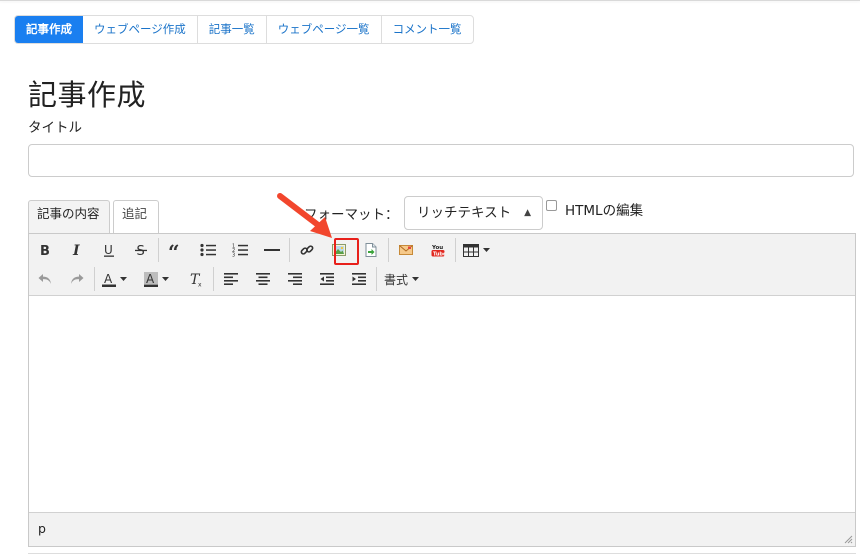  Describe the element at coordinates (87, 95) in the screenshot. I see `page-title: 記事作成` at that location.